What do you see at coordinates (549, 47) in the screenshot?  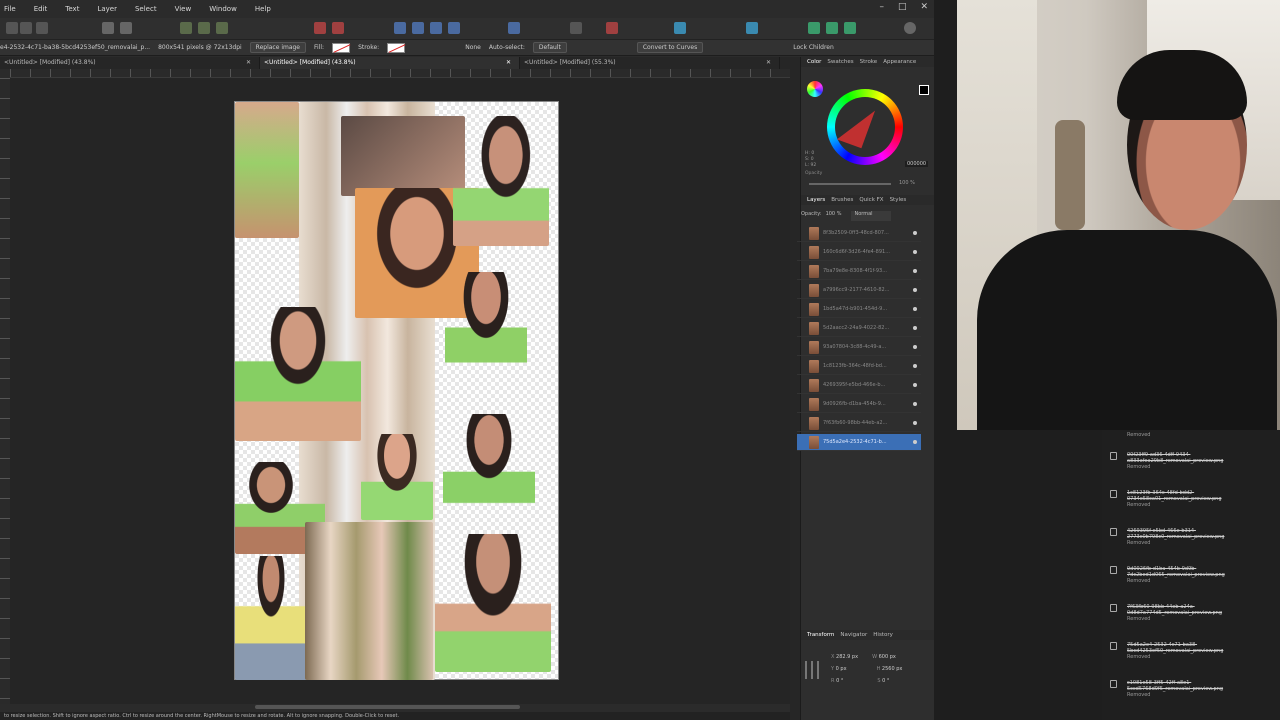 I see `auto-select-dropdown: Default` at bounding box center [549, 47].